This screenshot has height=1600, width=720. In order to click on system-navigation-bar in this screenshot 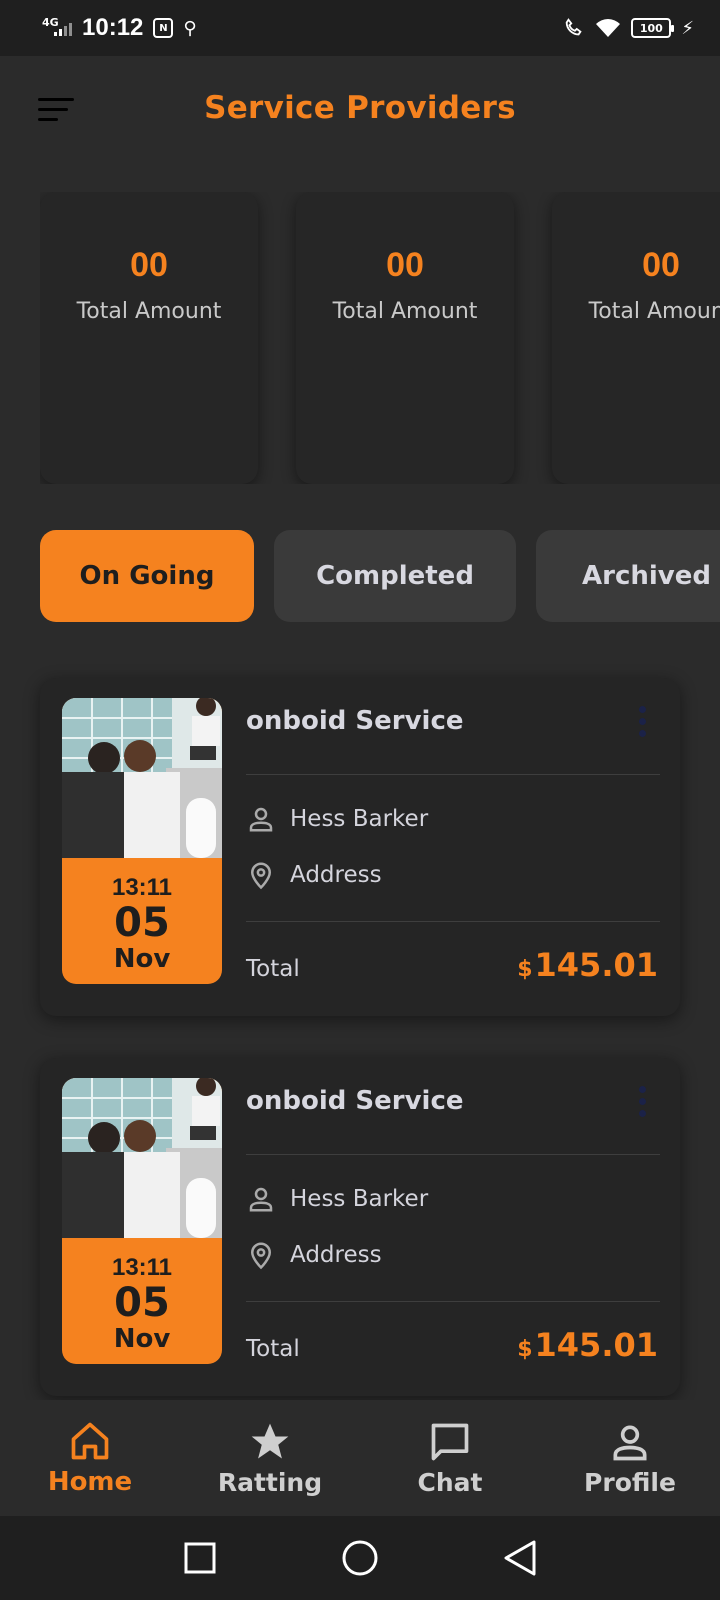, I will do `click(360, 1558)`.